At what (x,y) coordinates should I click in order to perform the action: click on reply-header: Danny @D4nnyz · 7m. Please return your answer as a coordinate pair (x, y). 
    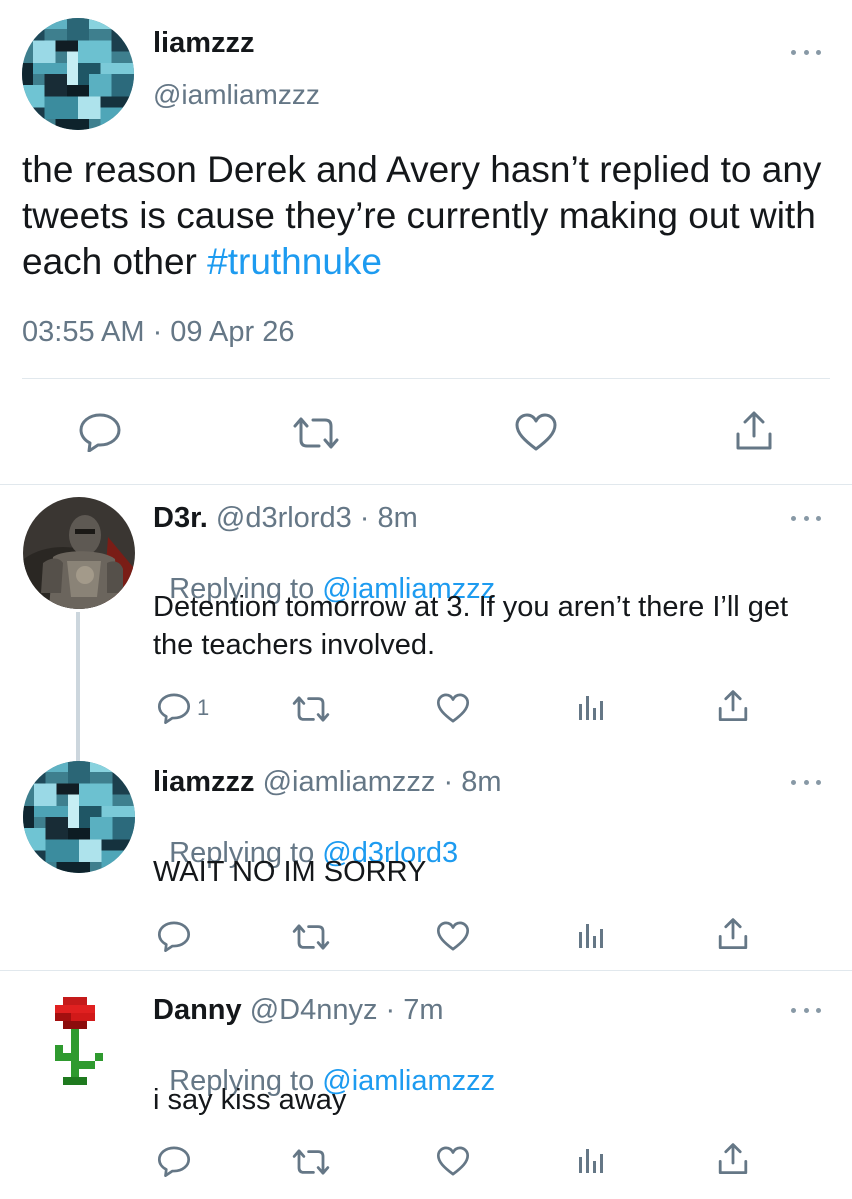
    Looking at the image, I should click on (298, 1010).